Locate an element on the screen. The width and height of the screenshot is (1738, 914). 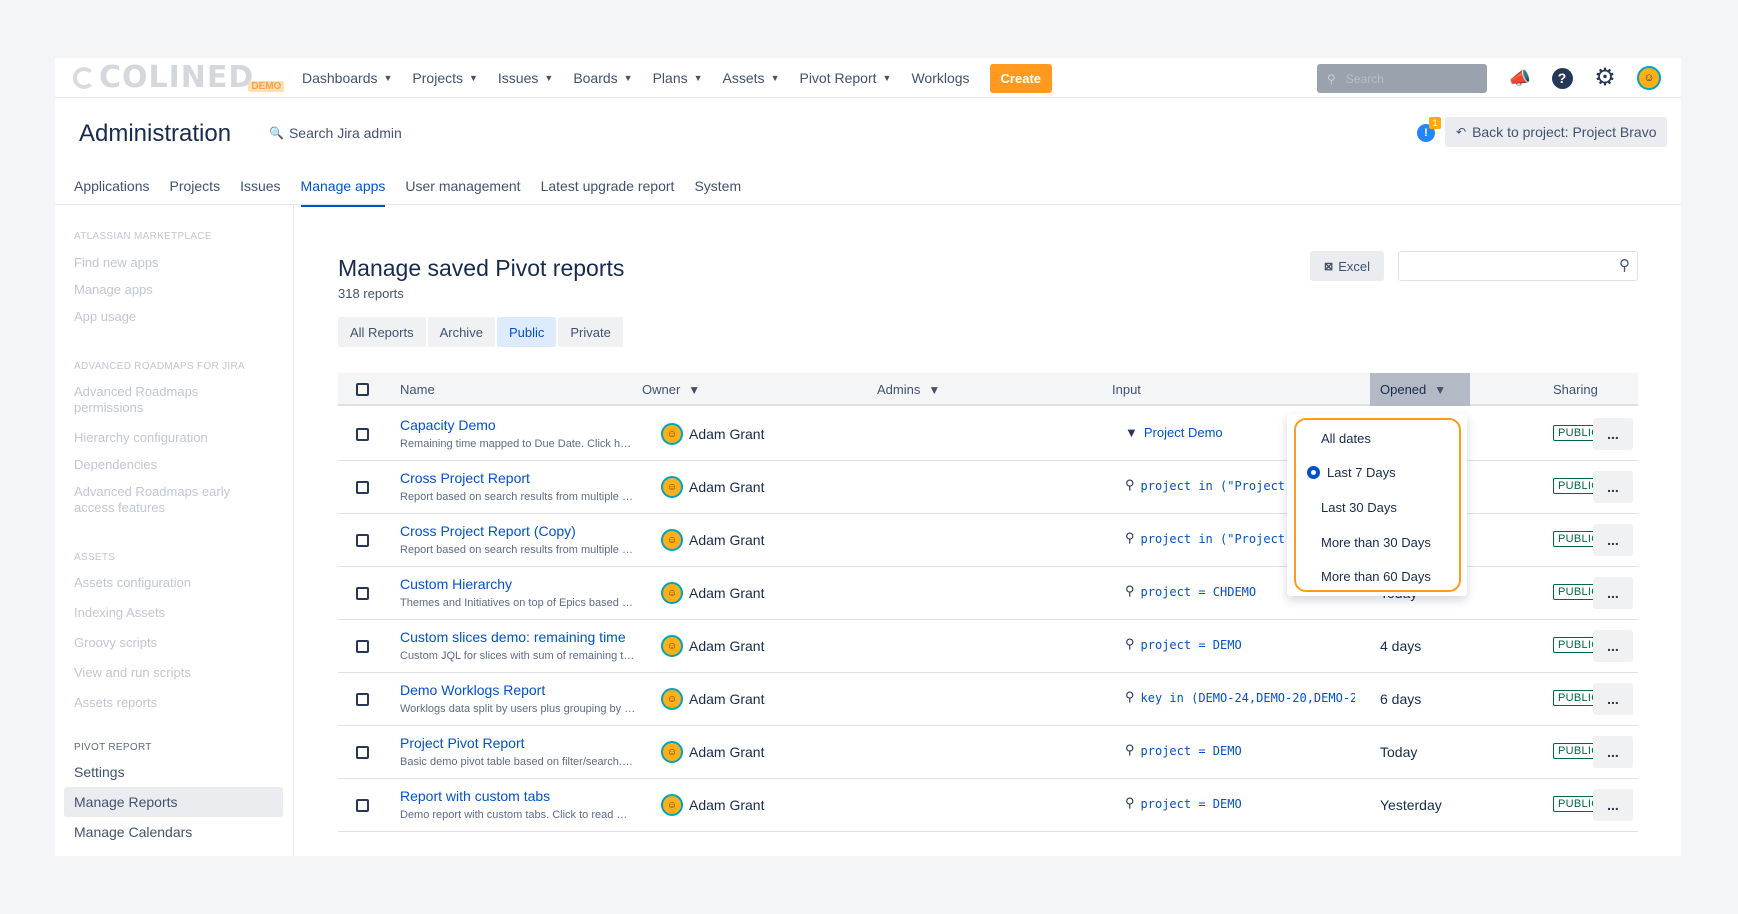
help-icon: ? is located at coordinates (1562, 78).